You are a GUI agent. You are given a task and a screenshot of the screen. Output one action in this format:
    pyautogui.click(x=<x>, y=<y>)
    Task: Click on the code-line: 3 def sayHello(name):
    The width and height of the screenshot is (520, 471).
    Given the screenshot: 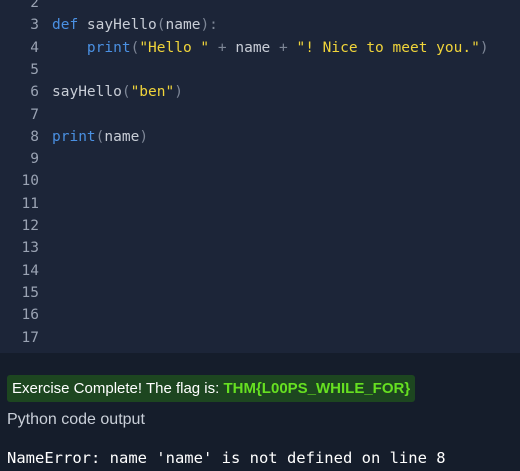 What is the action you would take?
    pyautogui.click(x=260, y=25)
    